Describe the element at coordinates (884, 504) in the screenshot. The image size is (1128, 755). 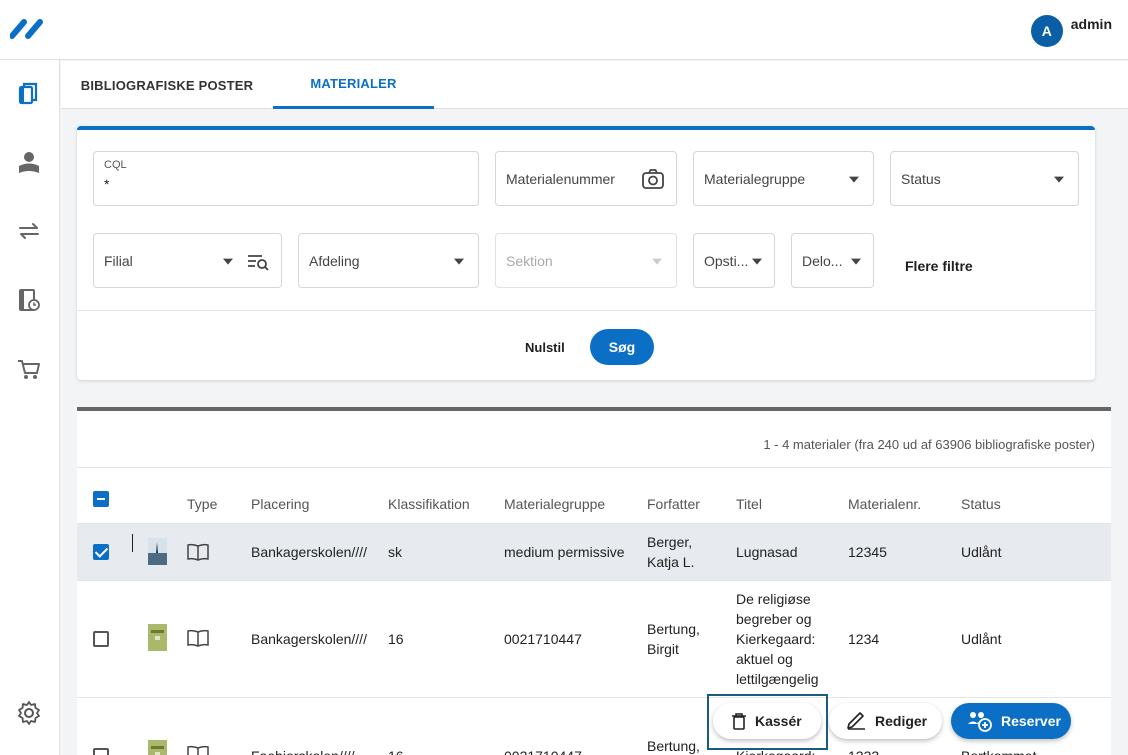
I see `column-header-material-number: Materialenr.` at that location.